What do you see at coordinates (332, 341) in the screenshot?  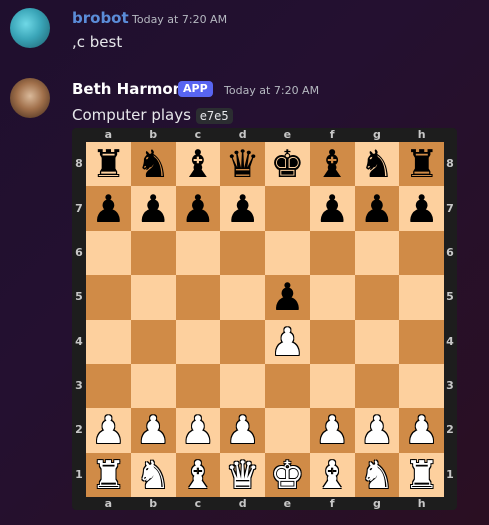 I see `square-f4` at bounding box center [332, 341].